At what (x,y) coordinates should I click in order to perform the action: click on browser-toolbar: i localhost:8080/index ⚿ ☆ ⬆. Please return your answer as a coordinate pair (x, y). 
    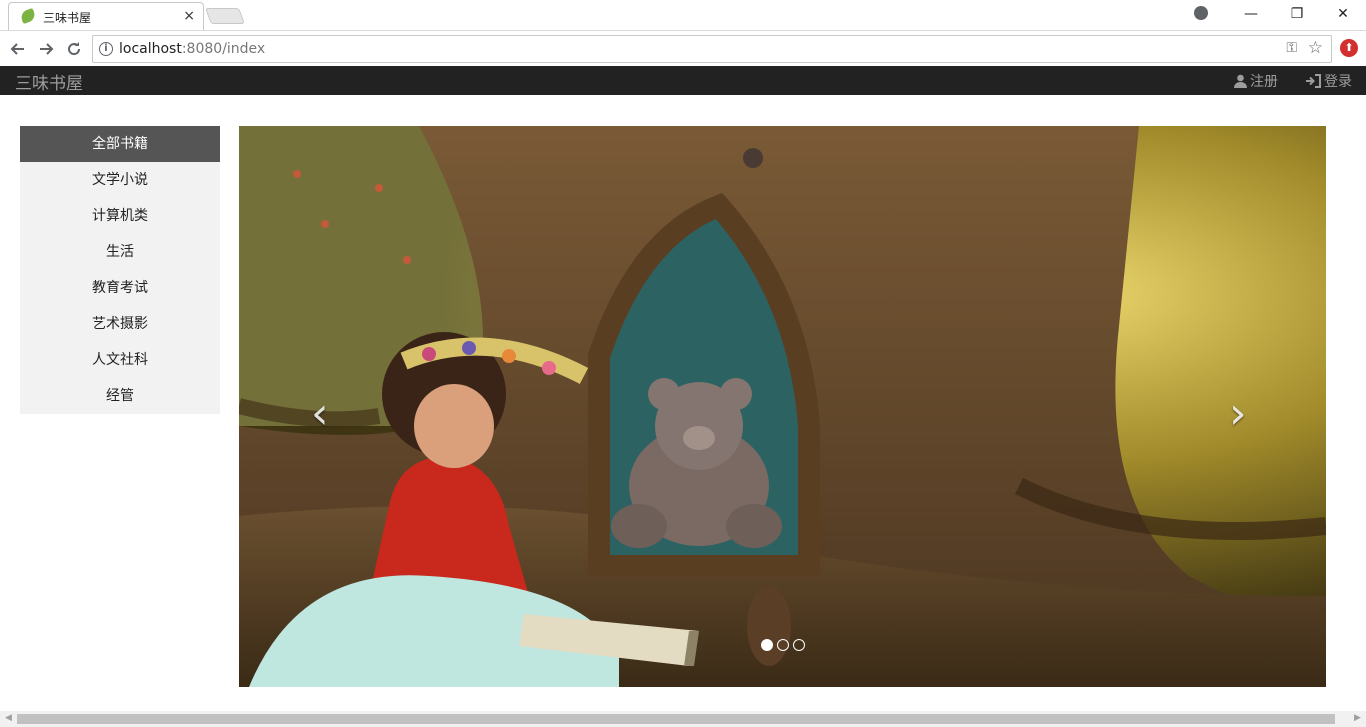
    Looking at the image, I should click on (683, 48).